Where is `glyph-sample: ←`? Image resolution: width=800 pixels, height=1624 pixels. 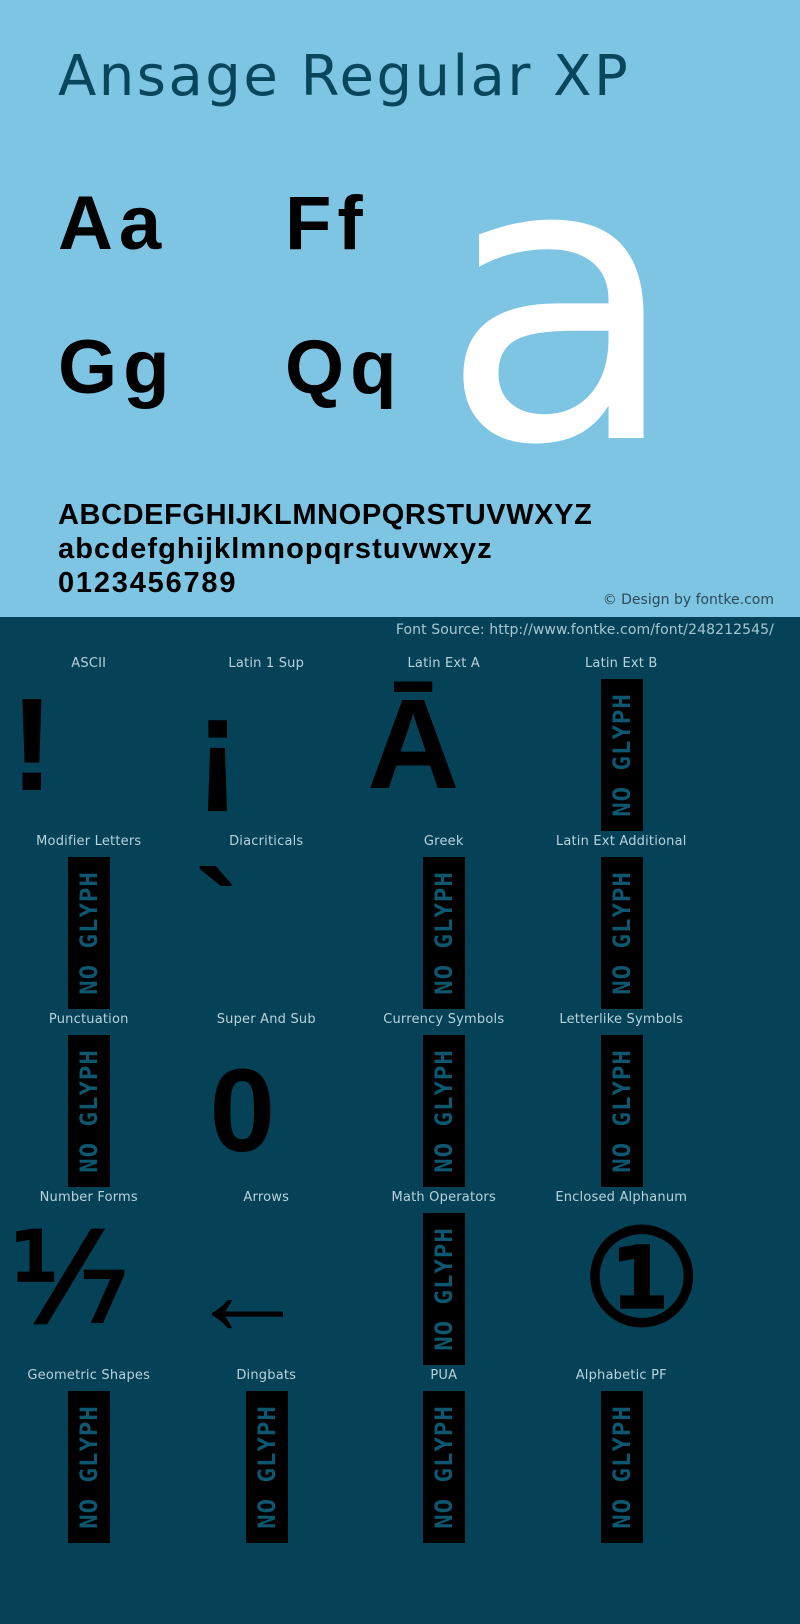 glyph-sample: ← is located at coordinates (247, 1293).